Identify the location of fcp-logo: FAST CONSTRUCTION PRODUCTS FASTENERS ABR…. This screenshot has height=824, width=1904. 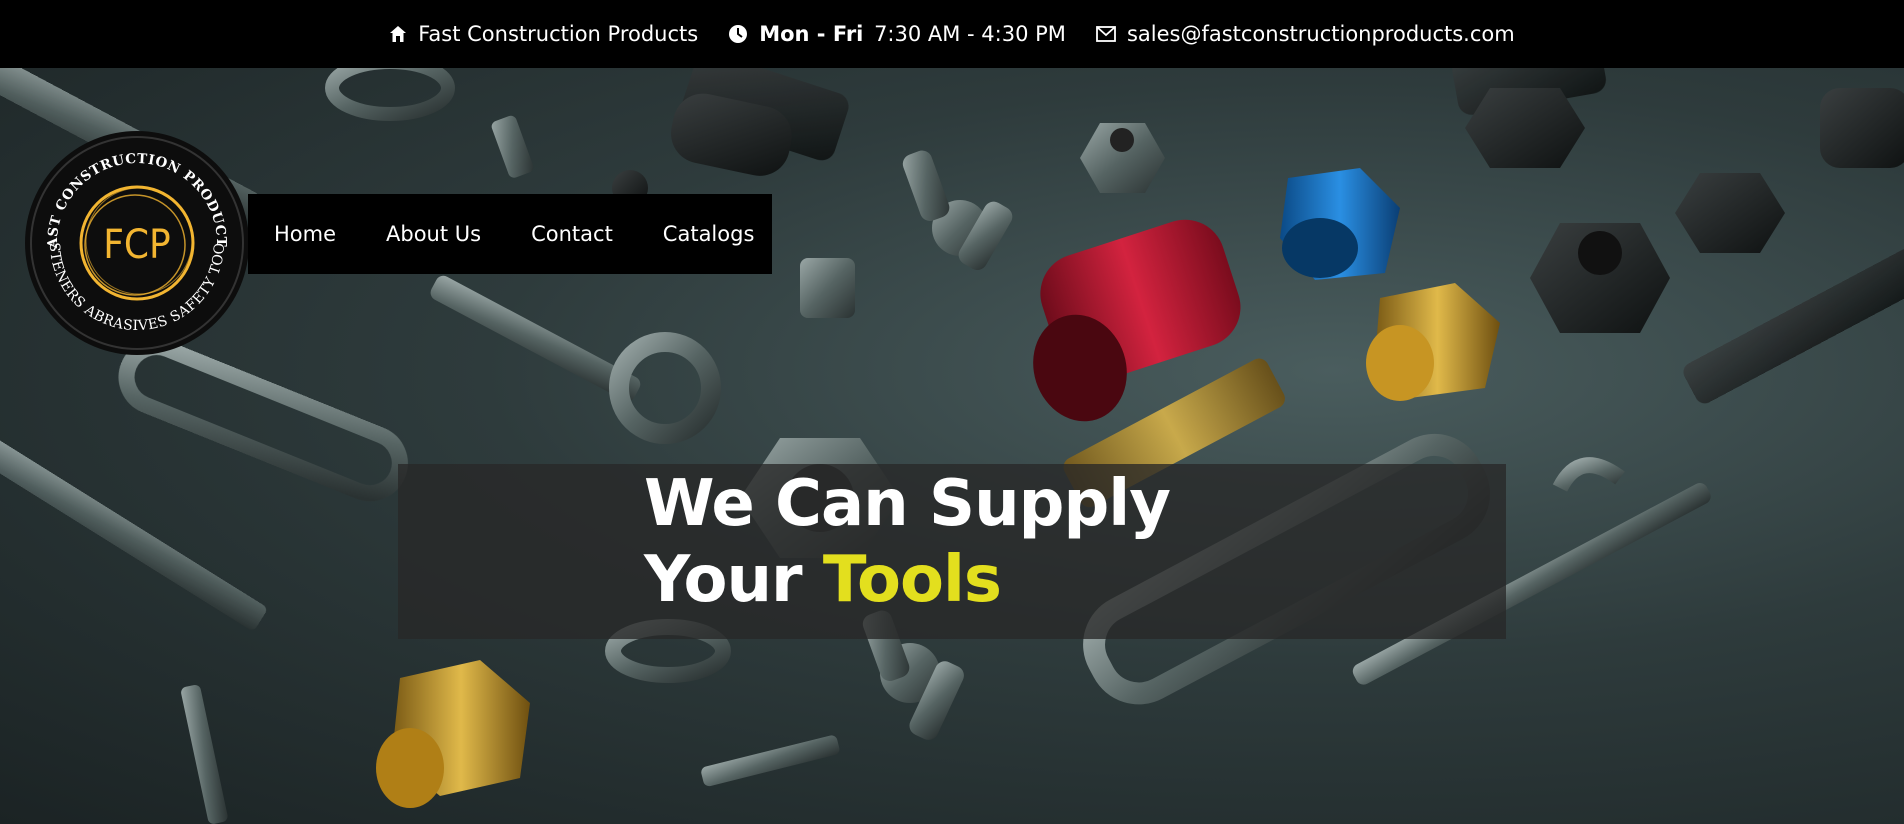
(137, 243).